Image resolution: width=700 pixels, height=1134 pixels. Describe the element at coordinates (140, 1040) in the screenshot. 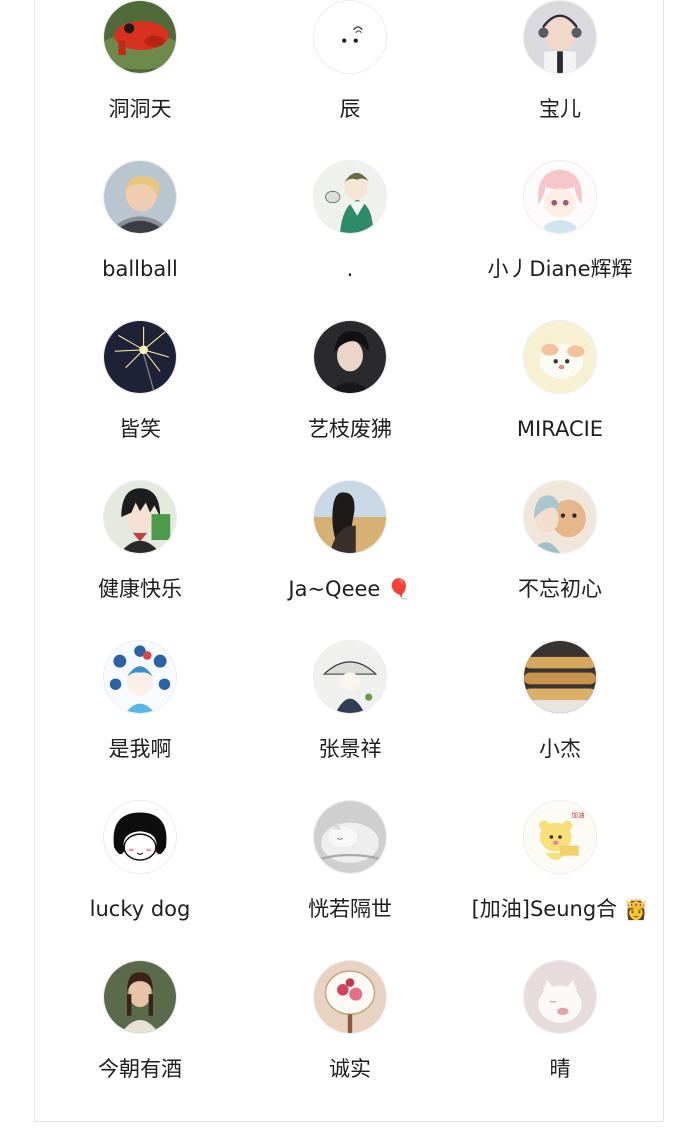

I see `member-item: 今朝有酒` at that location.